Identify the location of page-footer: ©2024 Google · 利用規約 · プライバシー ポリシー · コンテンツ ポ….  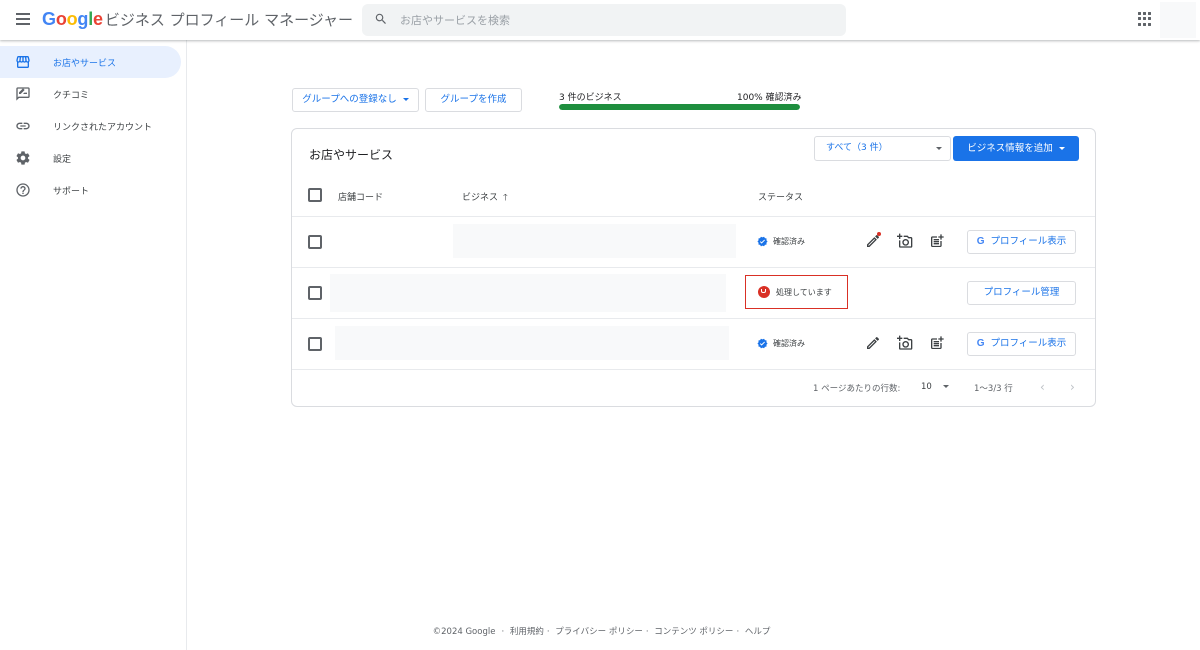
(601, 632).